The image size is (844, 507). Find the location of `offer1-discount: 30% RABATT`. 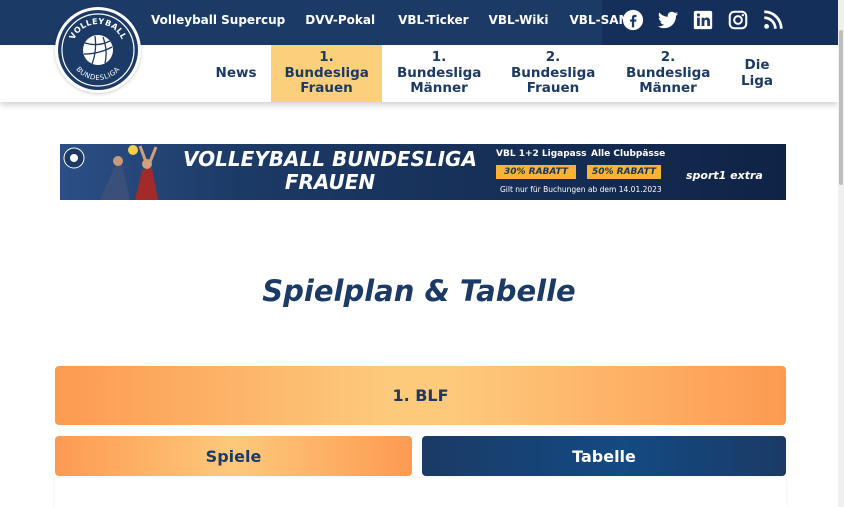

offer1-discount: 30% RABATT is located at coordinates (536, 172).